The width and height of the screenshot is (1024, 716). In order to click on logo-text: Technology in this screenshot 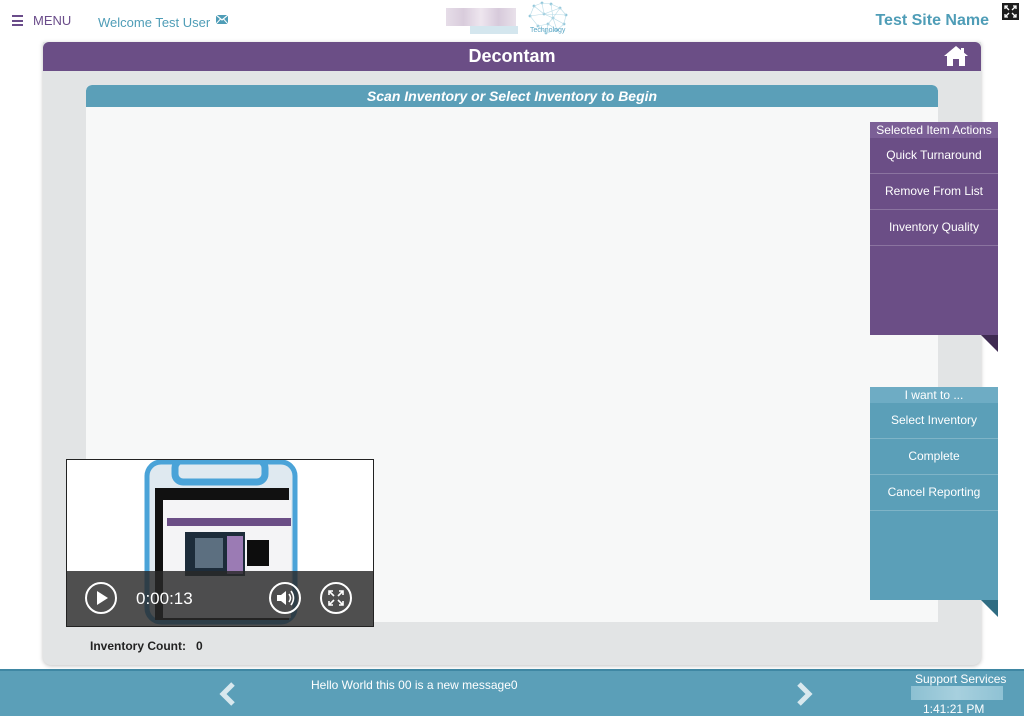, I will do `click(548, 30)`.